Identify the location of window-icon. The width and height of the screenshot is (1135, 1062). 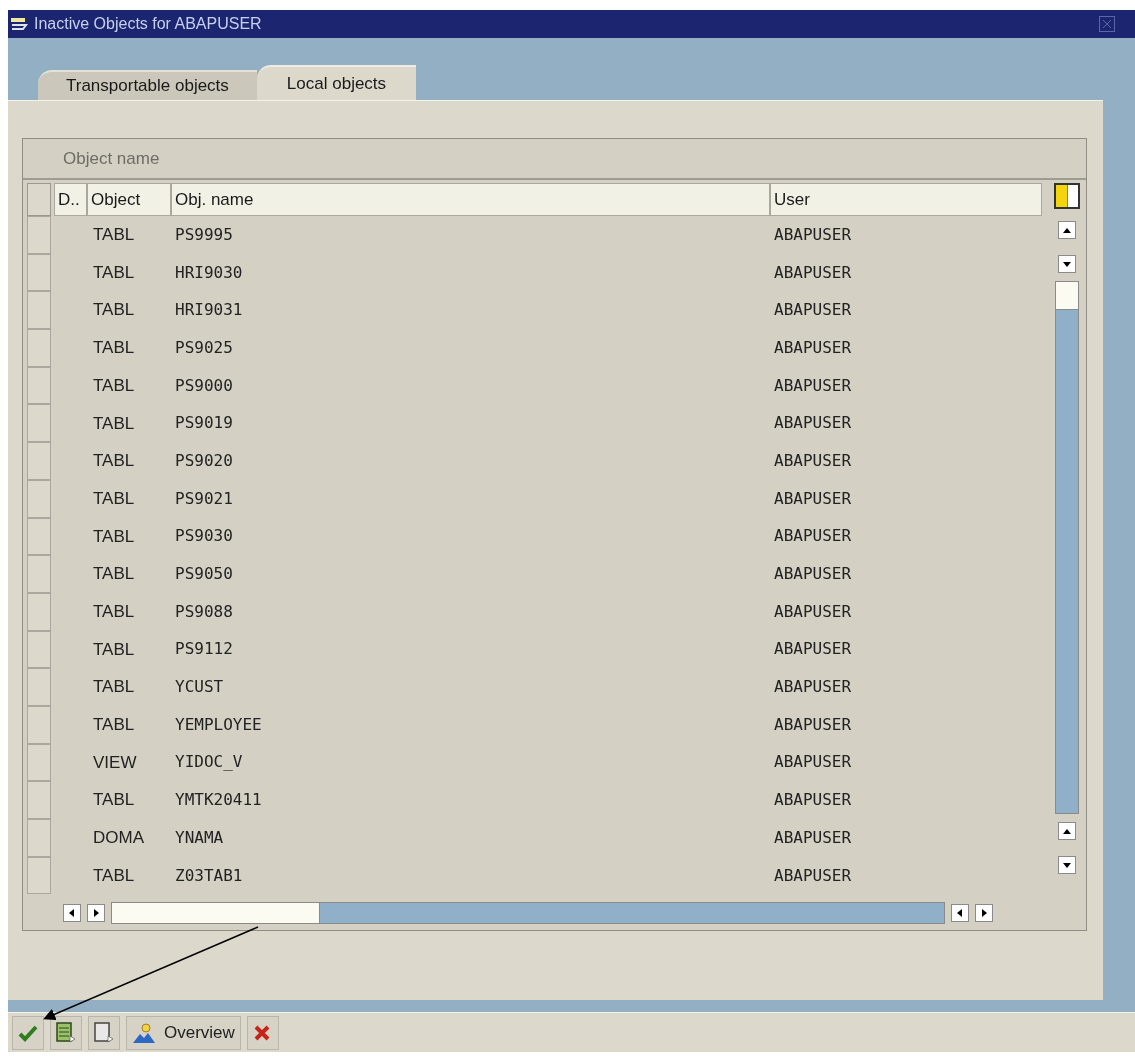
(20, 24).